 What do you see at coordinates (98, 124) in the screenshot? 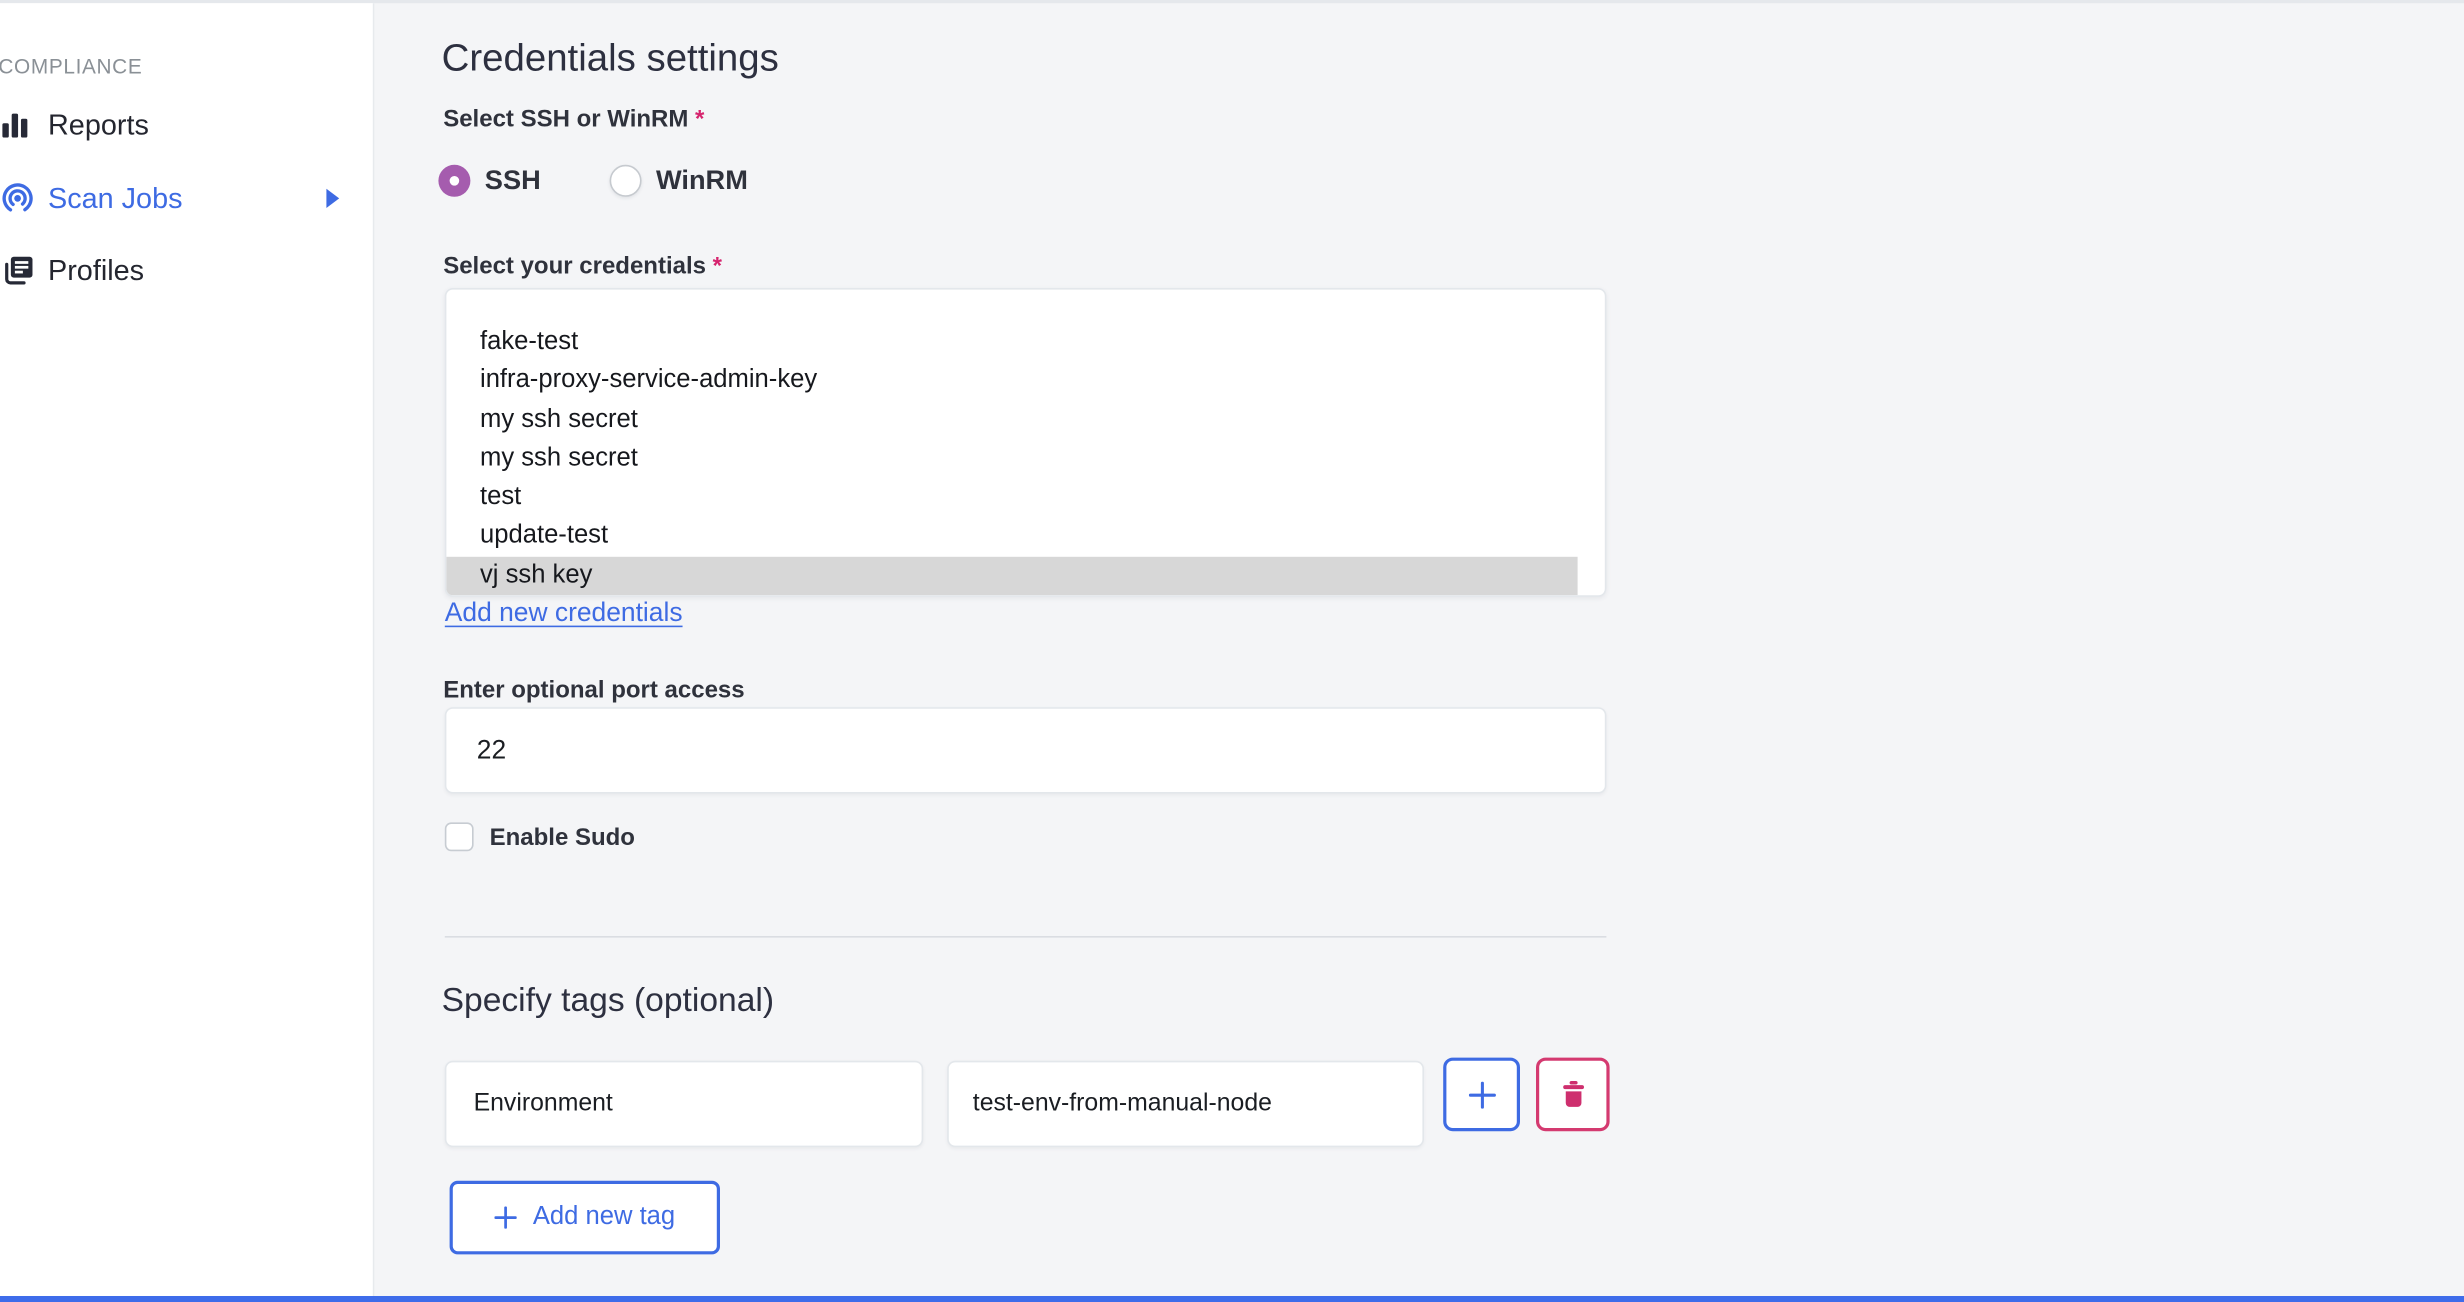
I see `sidebar-item-label: Reports` at bounding box center [98, 124].